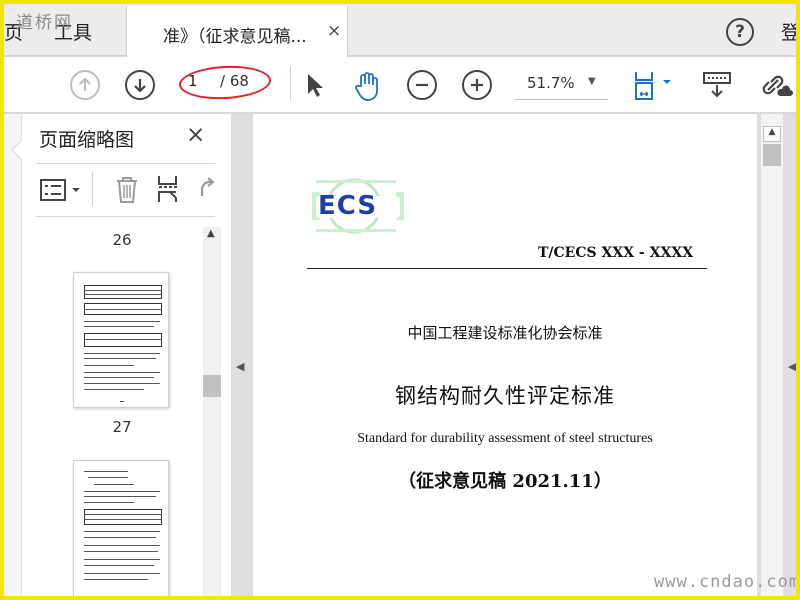  Describe the element at coordinates (212, 386) in the screenshot. I see `panel-scroll-thumb` at that location.